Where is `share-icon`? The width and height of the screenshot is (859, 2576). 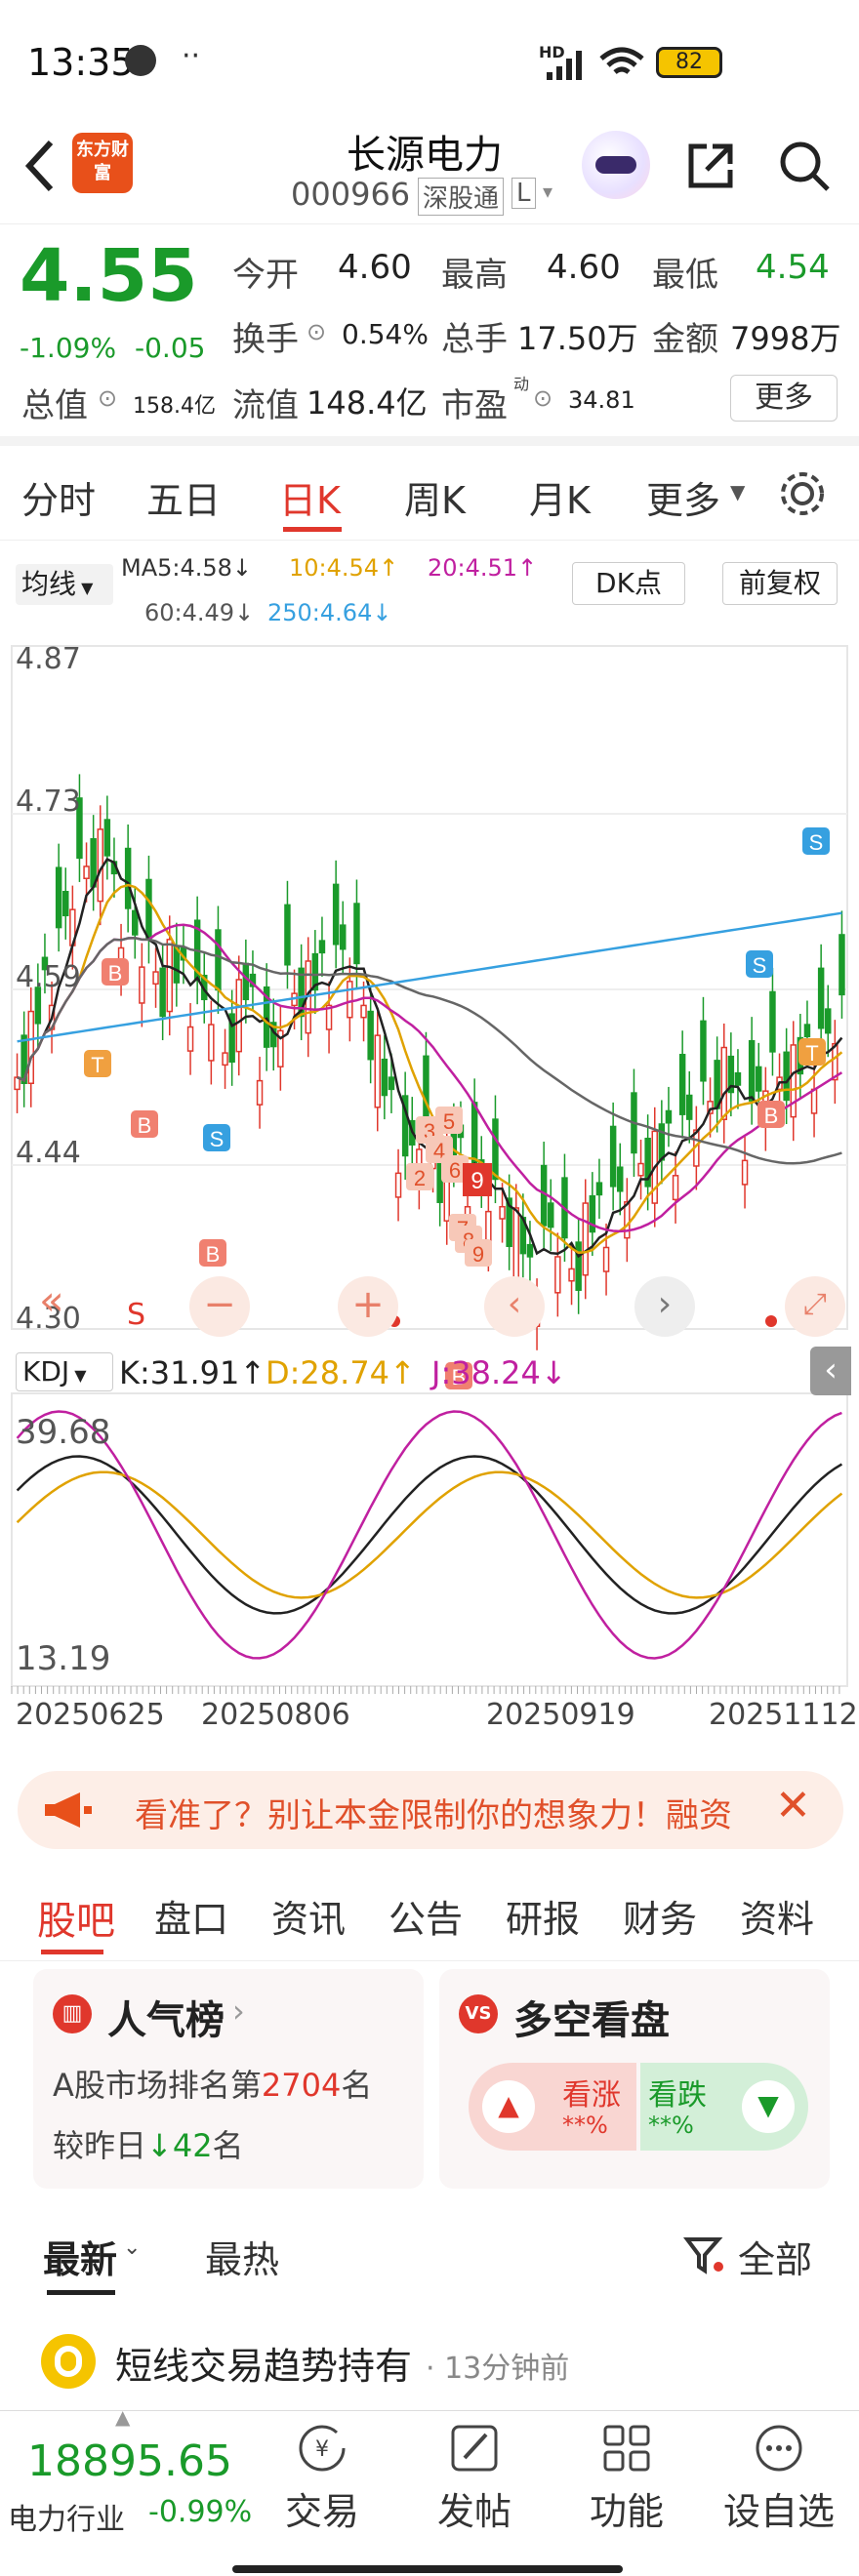
share-icon is located at coordinates (711, 166).